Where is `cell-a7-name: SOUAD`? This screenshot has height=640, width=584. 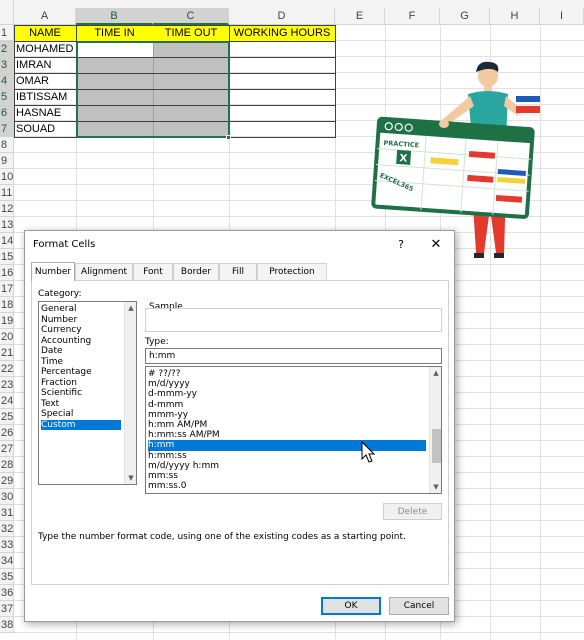 cell-a7-name: SOUAD is located at coordinates (45, 129).